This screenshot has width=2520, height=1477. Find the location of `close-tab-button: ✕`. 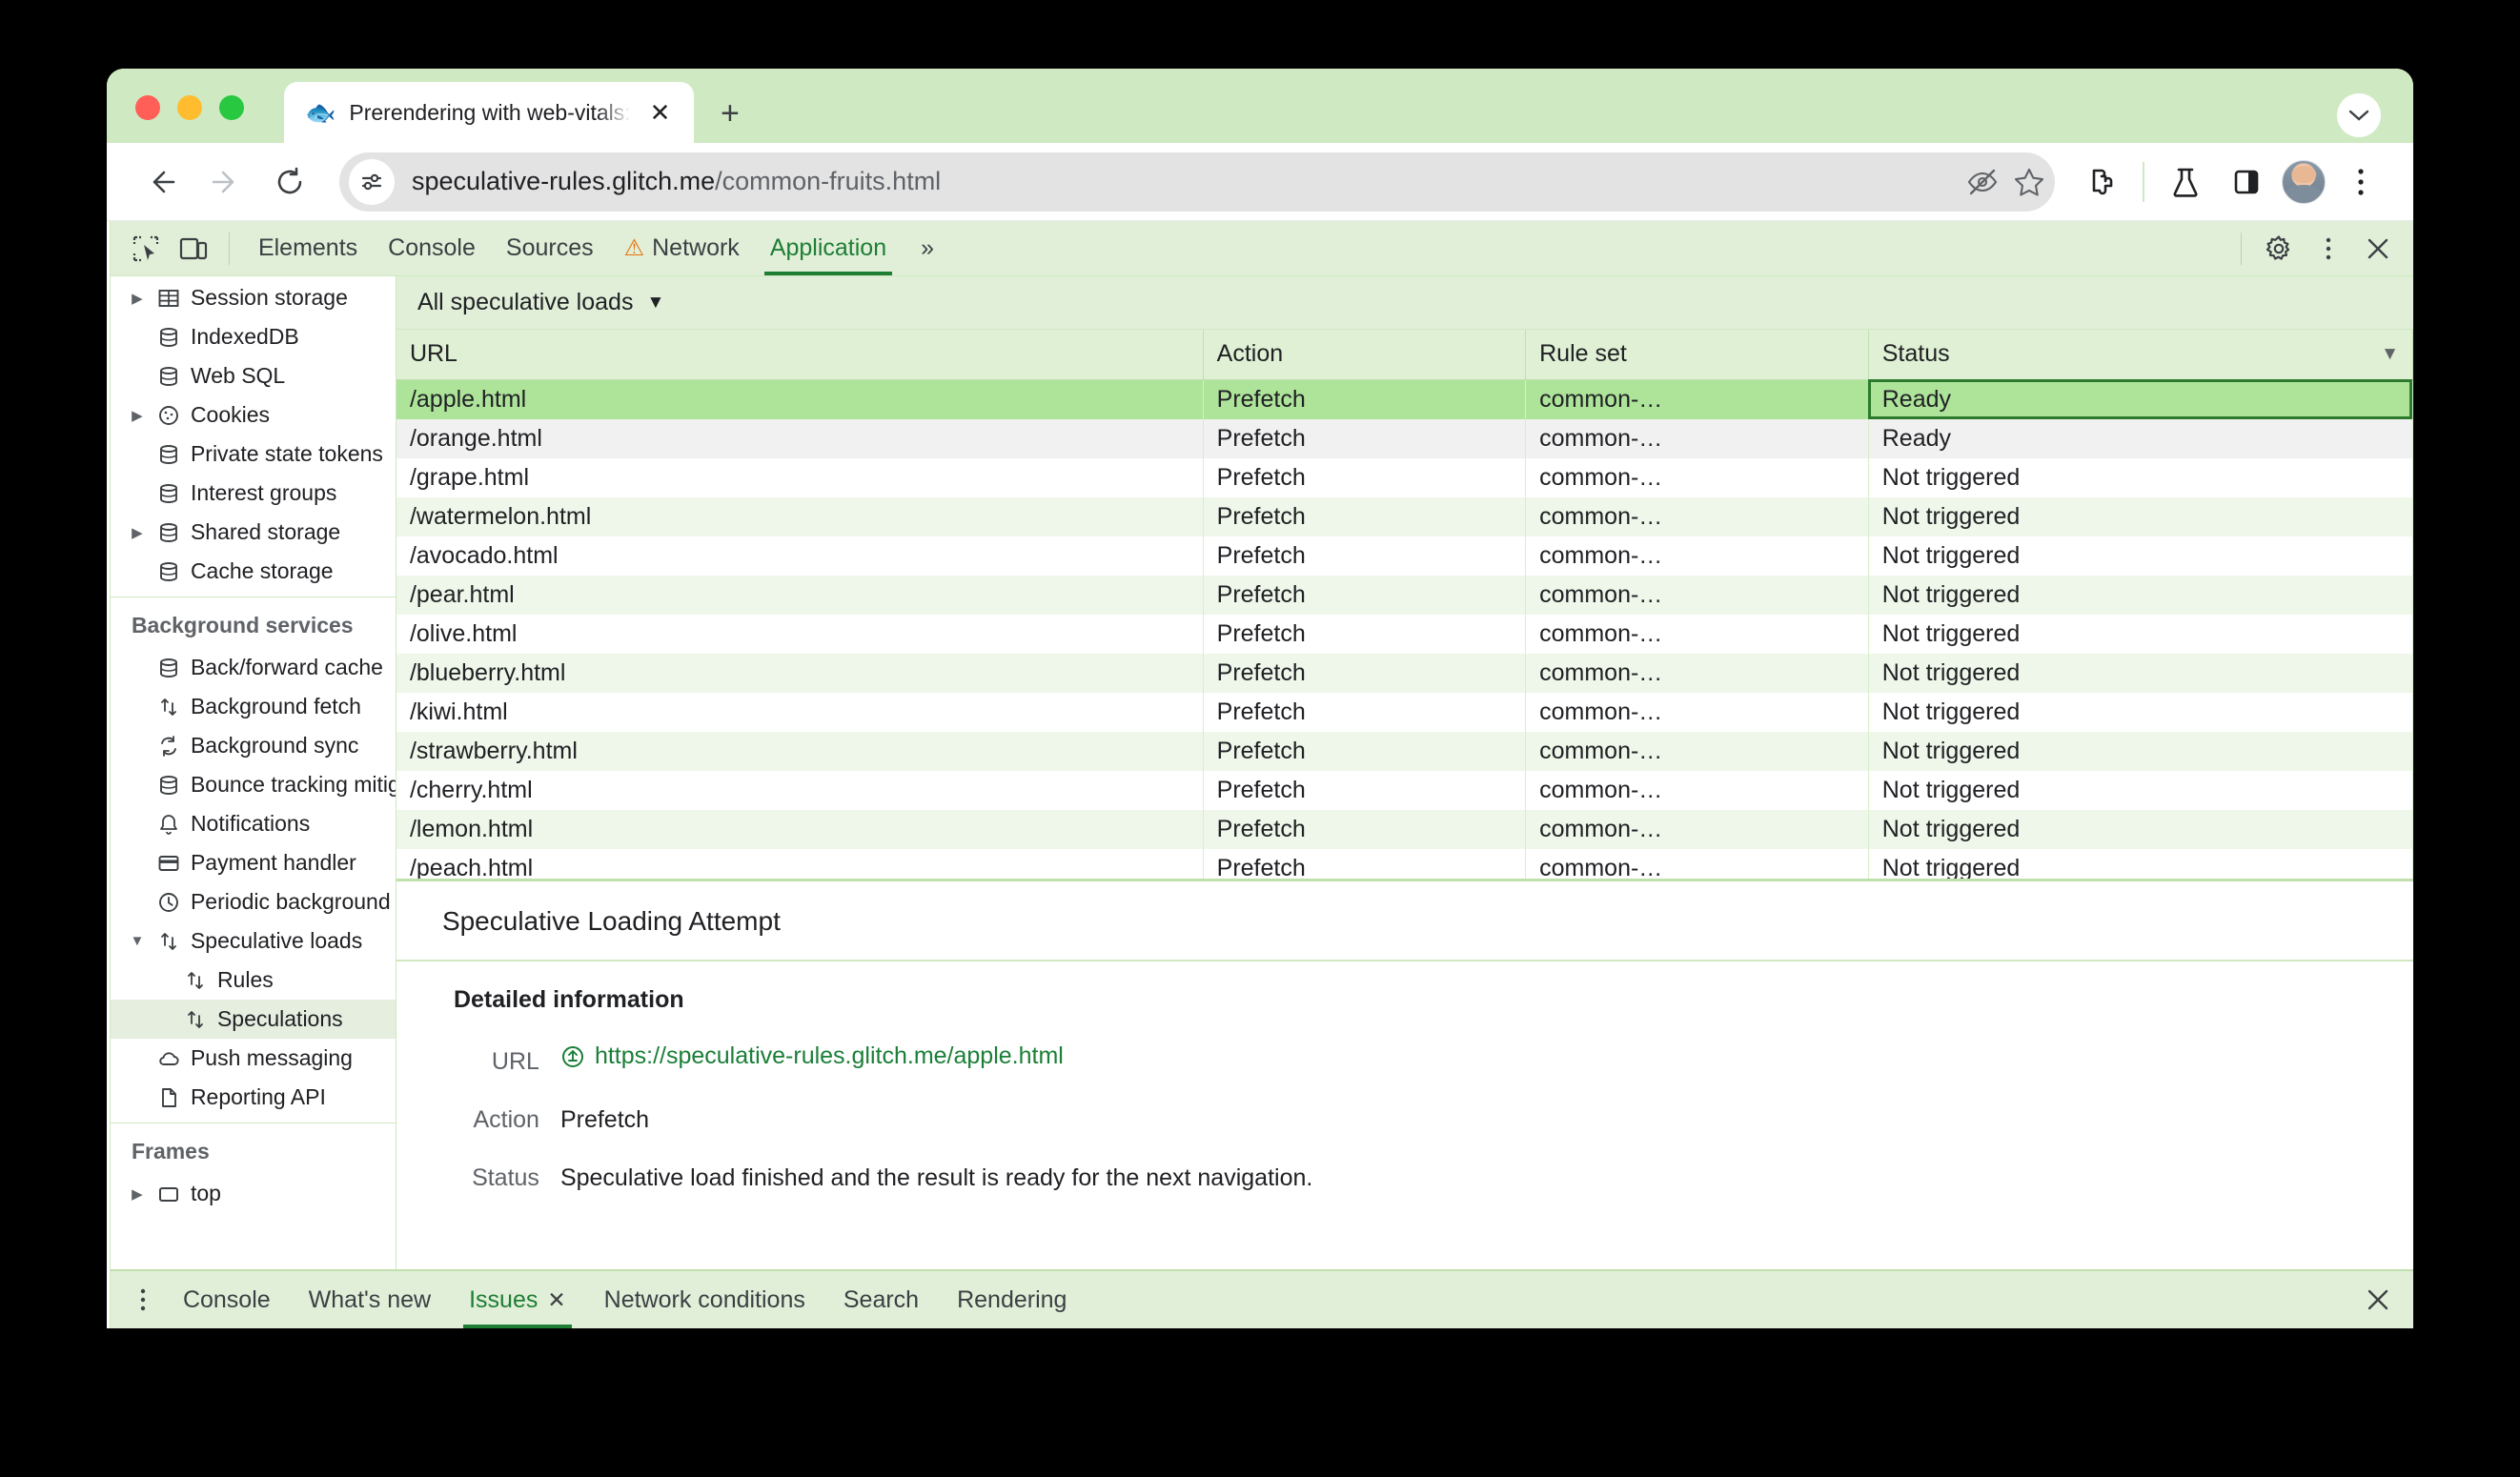

close-tab-button: ✕ is located at coordinates (660, 112).